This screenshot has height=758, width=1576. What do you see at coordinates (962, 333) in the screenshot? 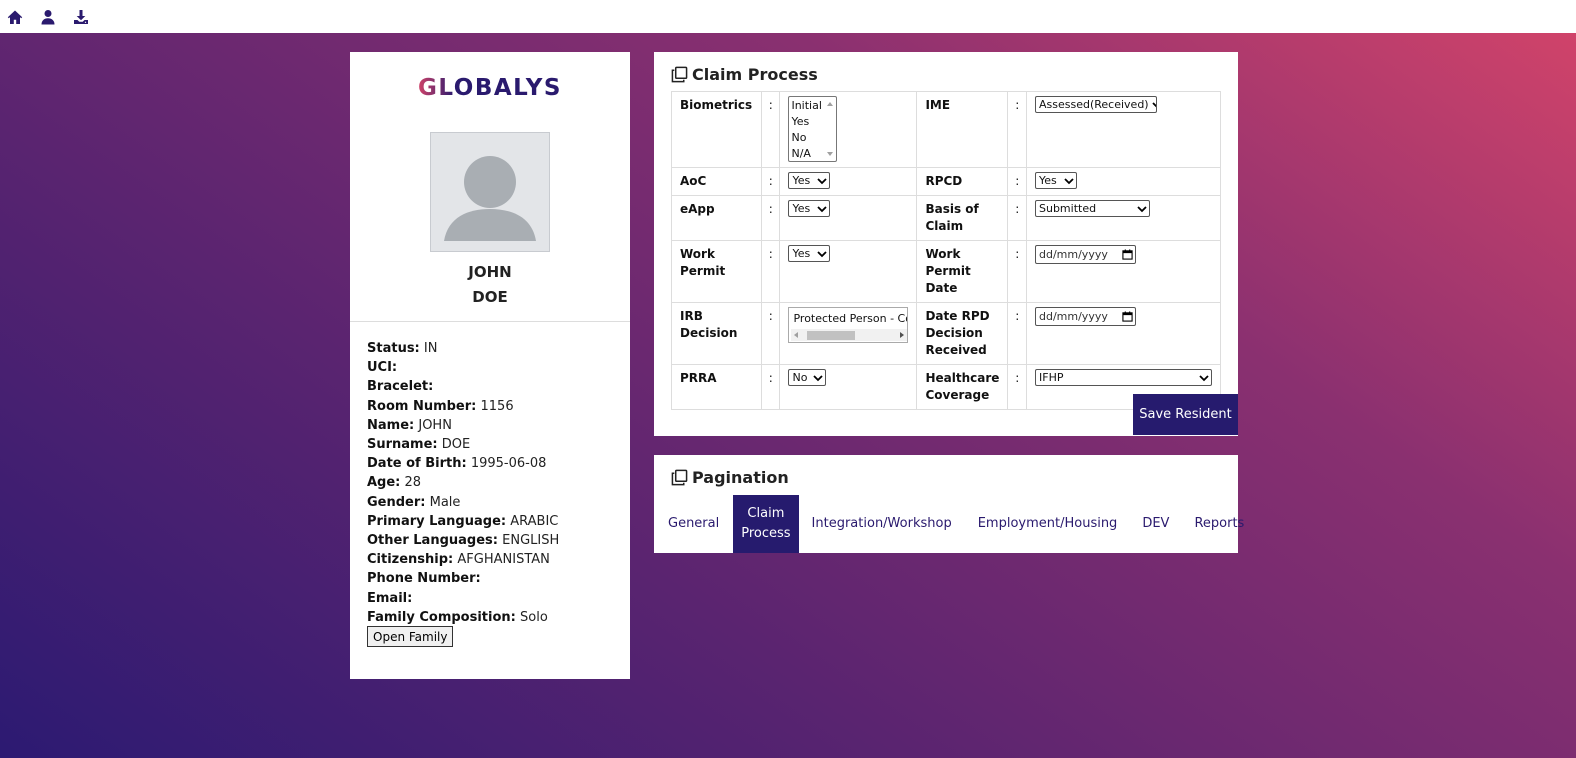
I see `date-rpd-decision-label: Date RPD Decision Received` at bounding box center [962, 333].